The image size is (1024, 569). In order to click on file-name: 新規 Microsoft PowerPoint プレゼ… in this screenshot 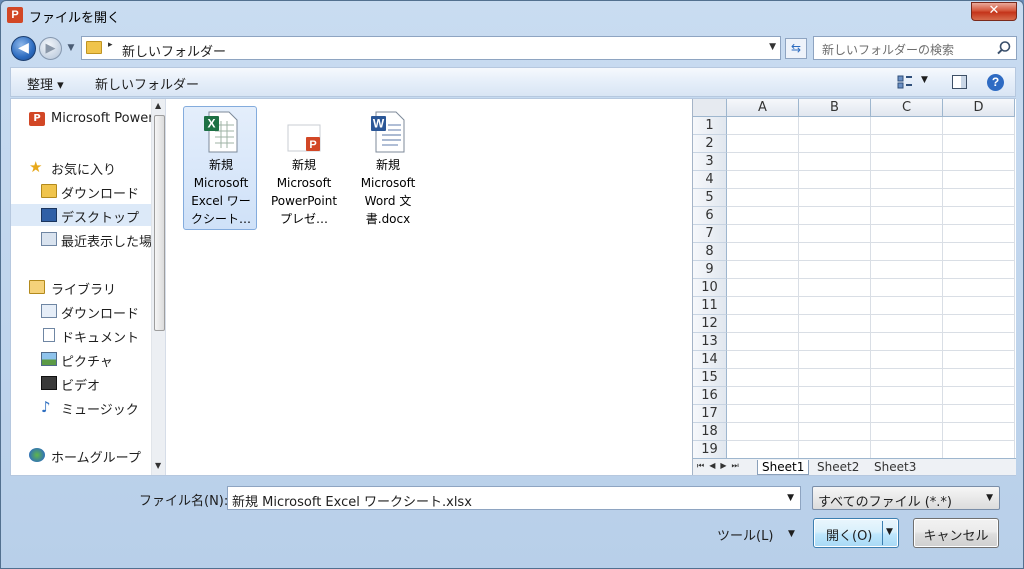, I will do `click(304, 192)`.